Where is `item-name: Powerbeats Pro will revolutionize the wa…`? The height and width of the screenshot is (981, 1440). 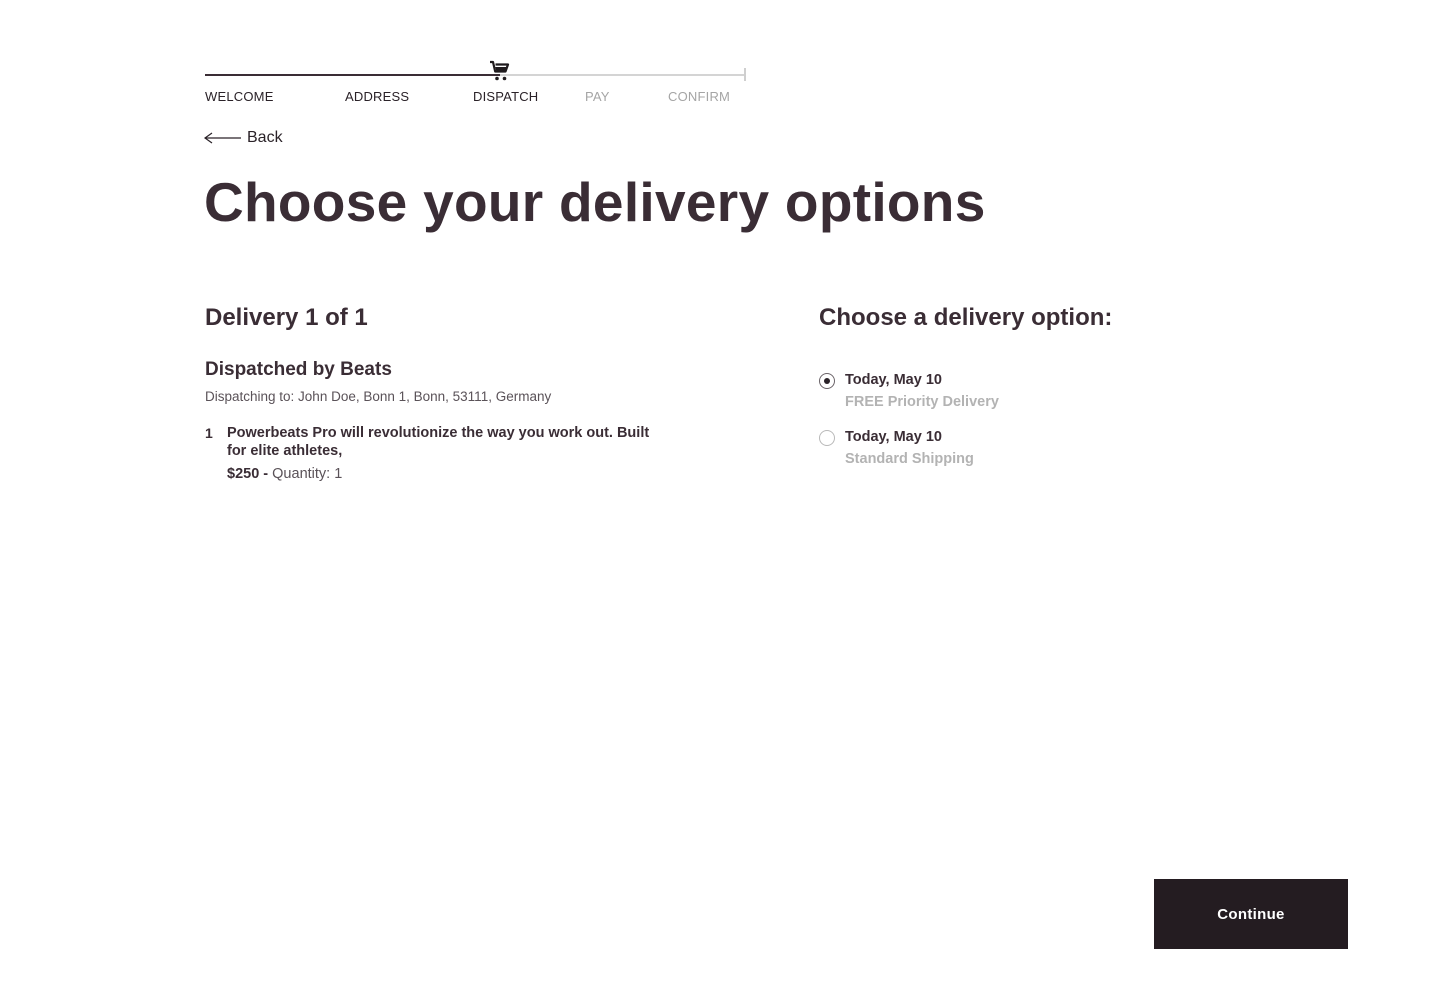
item-name: Powerbeats Pro will revolutionize the wa… is located at coordinates (438, 442).